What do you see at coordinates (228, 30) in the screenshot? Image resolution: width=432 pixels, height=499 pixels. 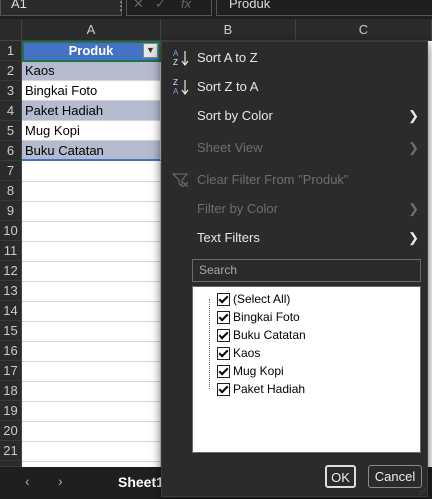 I see `column-header-b: B` at bounding box center [228, 30].